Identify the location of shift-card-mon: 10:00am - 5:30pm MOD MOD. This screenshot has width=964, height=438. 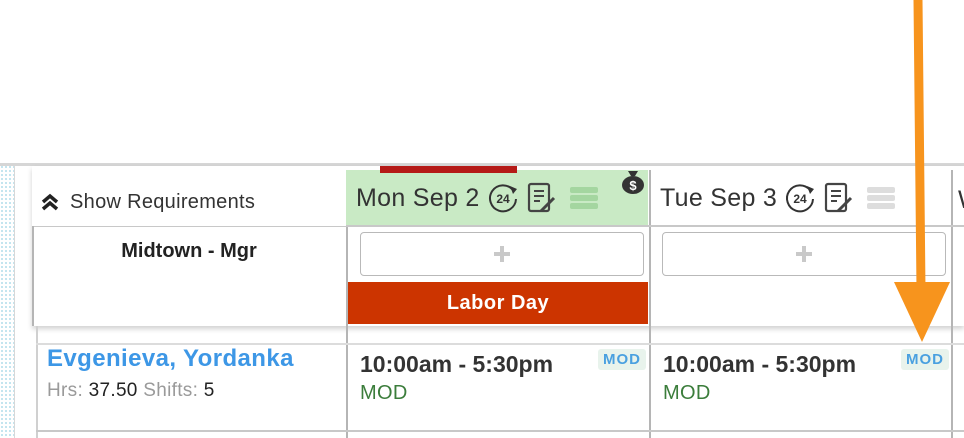
(499, 387).